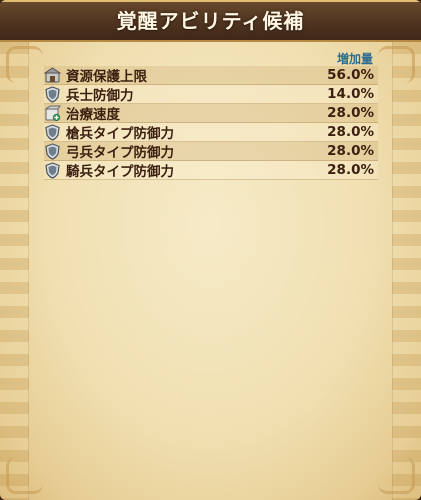  What do you see at coordinates (211, 151) in the screenshot?
I see `list-item: 弓兵タイプ防御力 28.0%` at bounding box center [211, 151].